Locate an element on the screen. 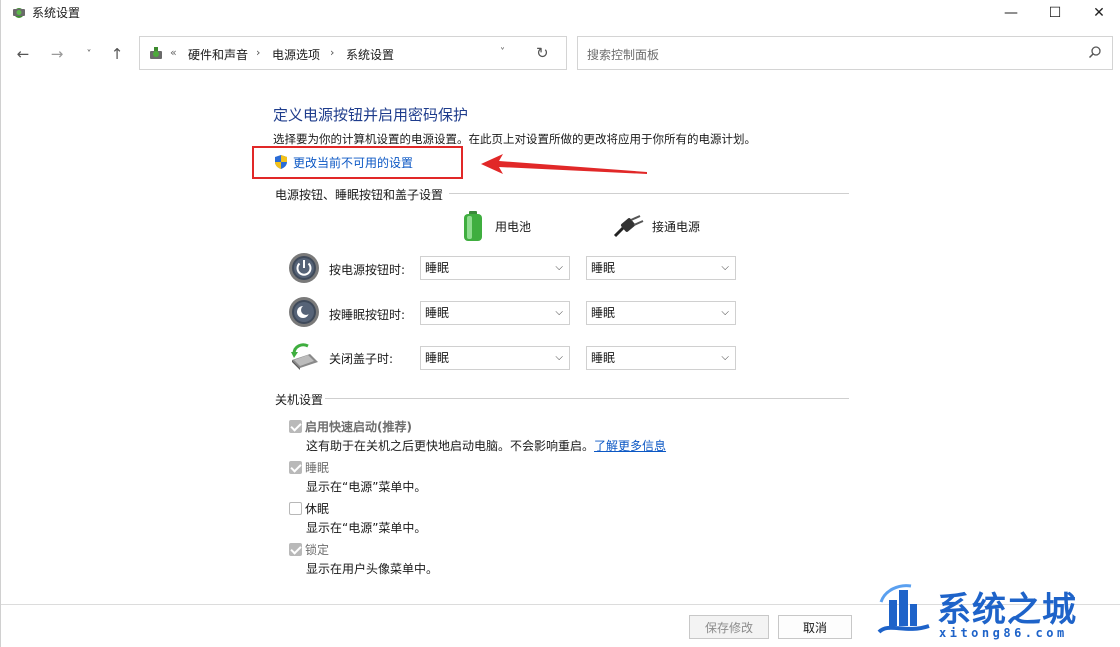 The height and width of the screenshot is (647, 1120). address-bar: « 硬件和声音 › 电源选项 › 系统设置 ˅ ↻ is located at coordinates (353, 53).